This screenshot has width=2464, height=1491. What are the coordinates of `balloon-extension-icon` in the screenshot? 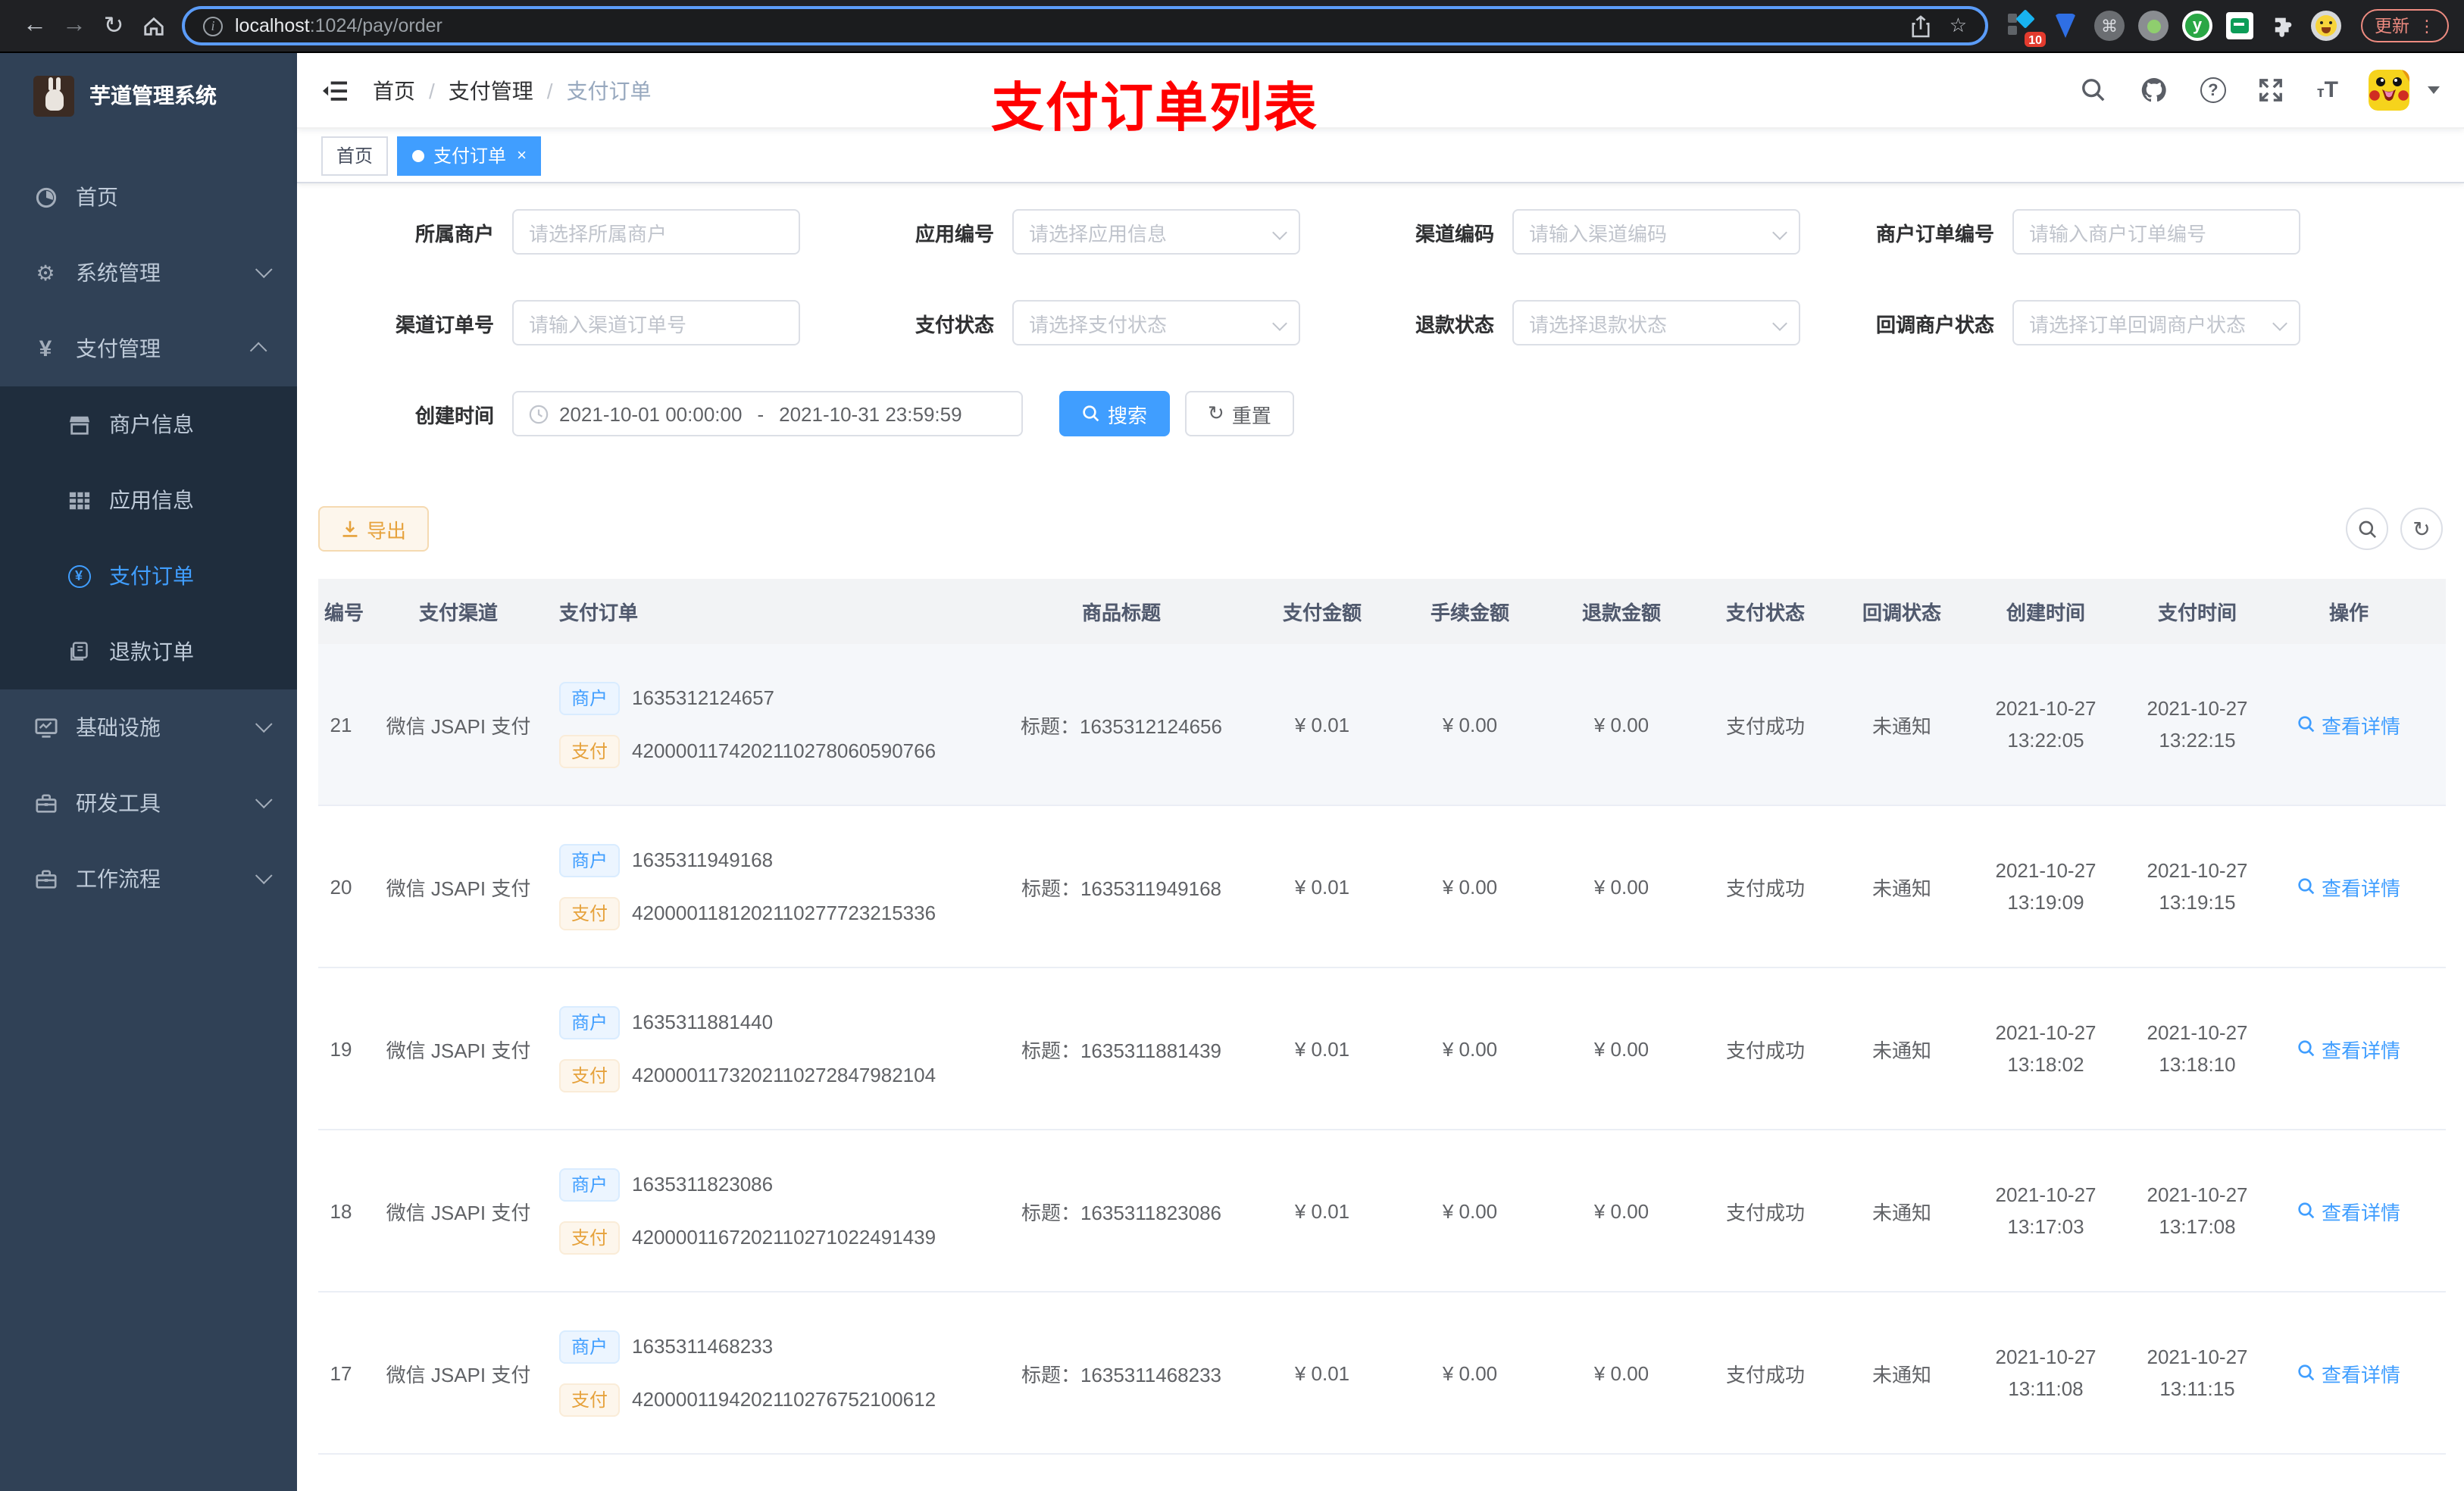 It's located at (2065, 26).